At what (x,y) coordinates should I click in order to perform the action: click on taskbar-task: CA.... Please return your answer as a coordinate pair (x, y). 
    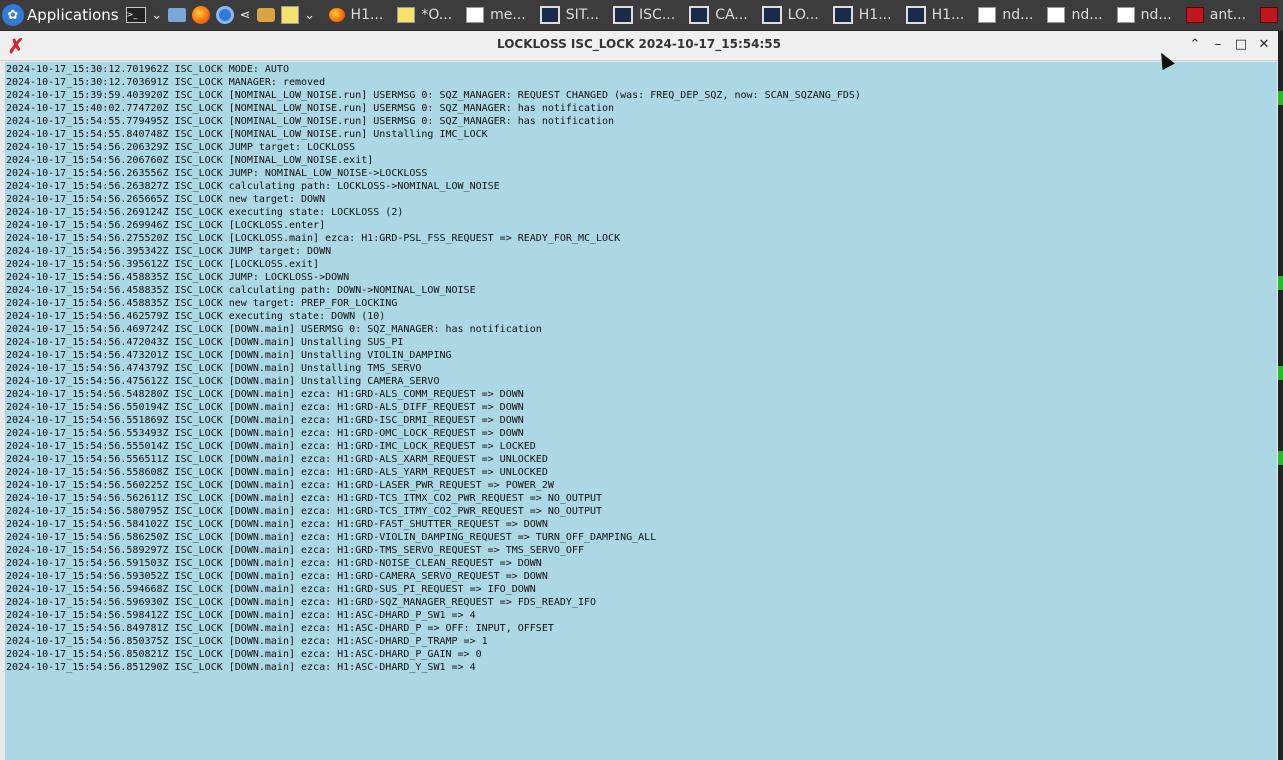
    Looking at the image, I should click on (718, 15).